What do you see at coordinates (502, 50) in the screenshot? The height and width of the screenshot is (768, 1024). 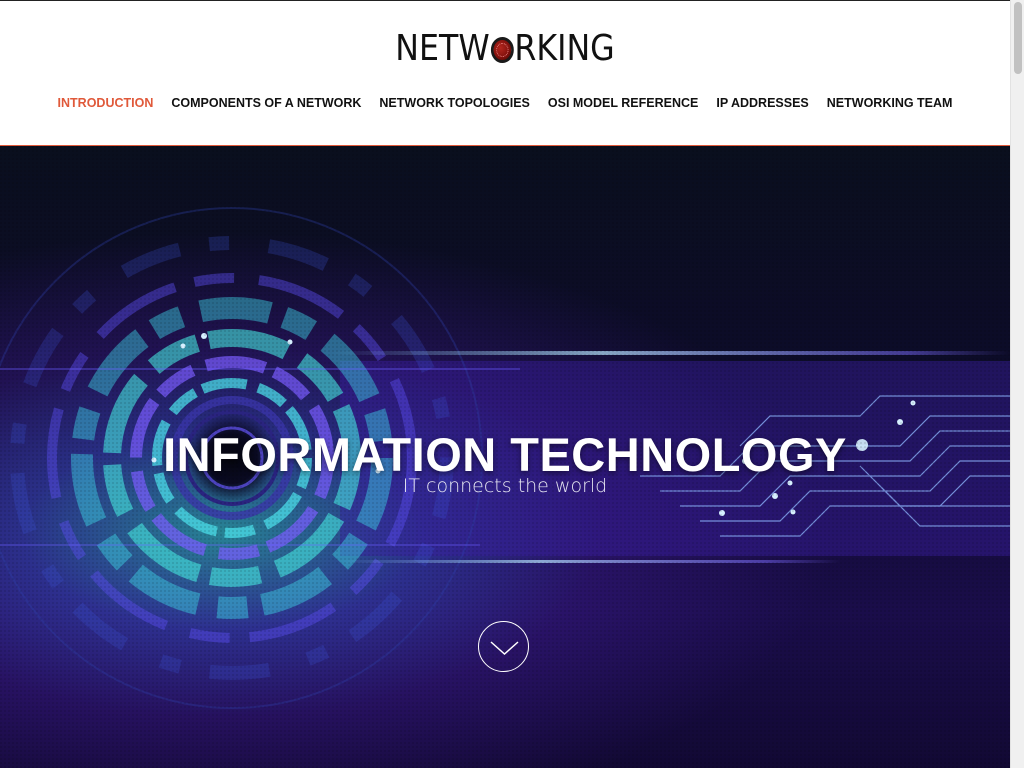 I see `globe-icon` at bounding box center [502, 50].